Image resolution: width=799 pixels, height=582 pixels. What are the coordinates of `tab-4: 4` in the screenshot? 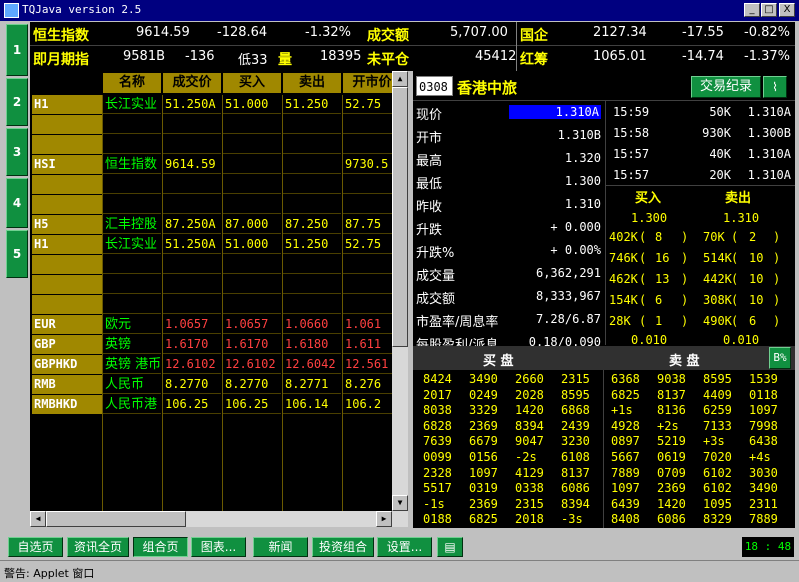 It's located at (17, 203).